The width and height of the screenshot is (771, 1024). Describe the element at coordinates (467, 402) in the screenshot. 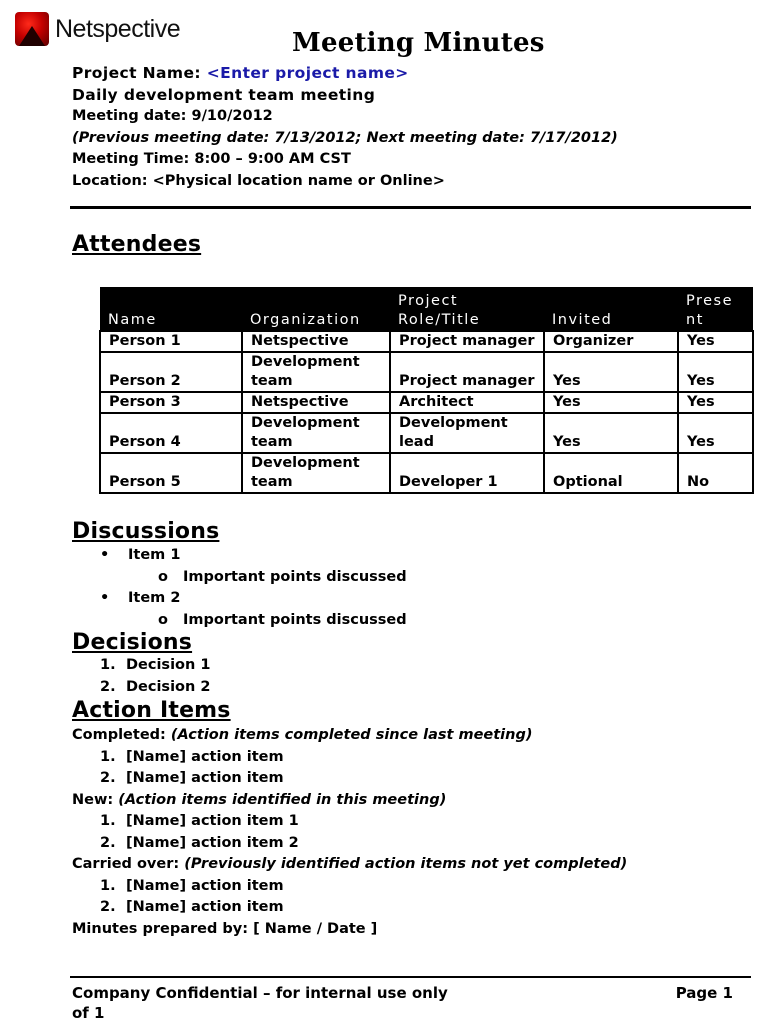

I see `cell-role: Architect` at that location.